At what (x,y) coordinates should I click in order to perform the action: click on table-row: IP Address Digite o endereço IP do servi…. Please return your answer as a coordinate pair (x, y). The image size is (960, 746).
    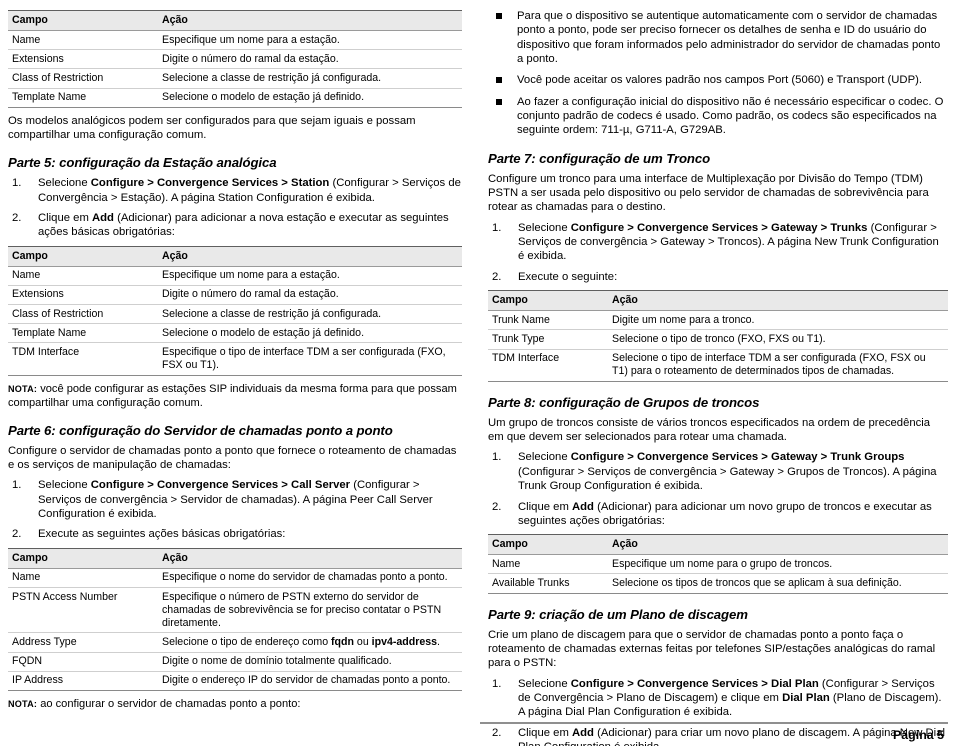
    Looking at the image, I should click on (235, 681).